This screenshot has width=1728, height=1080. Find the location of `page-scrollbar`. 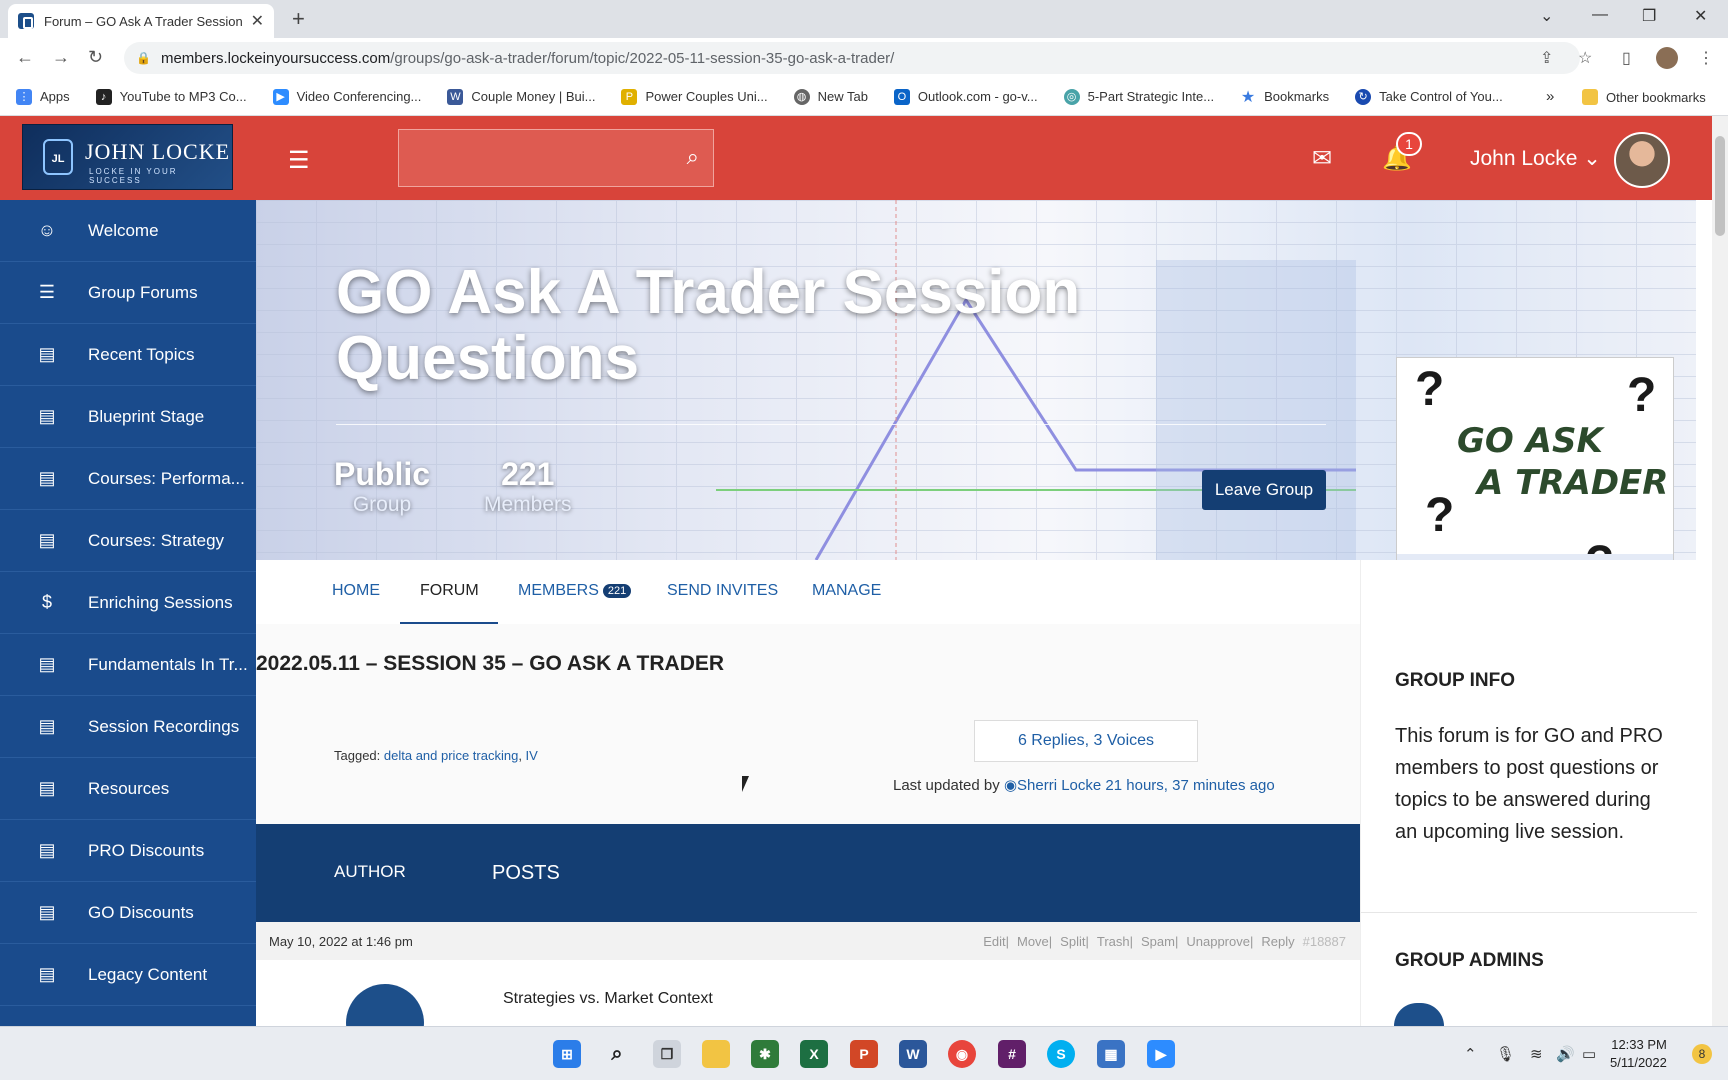

page-scrollbar is located at coordinates (1720, 571).